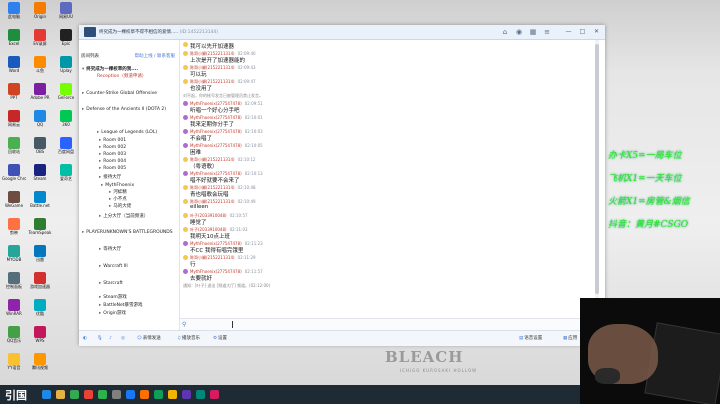 The width and height of the screenshot is (720, 404). I want to click on channel-item: ▸ Room 003, so click(146, 154).